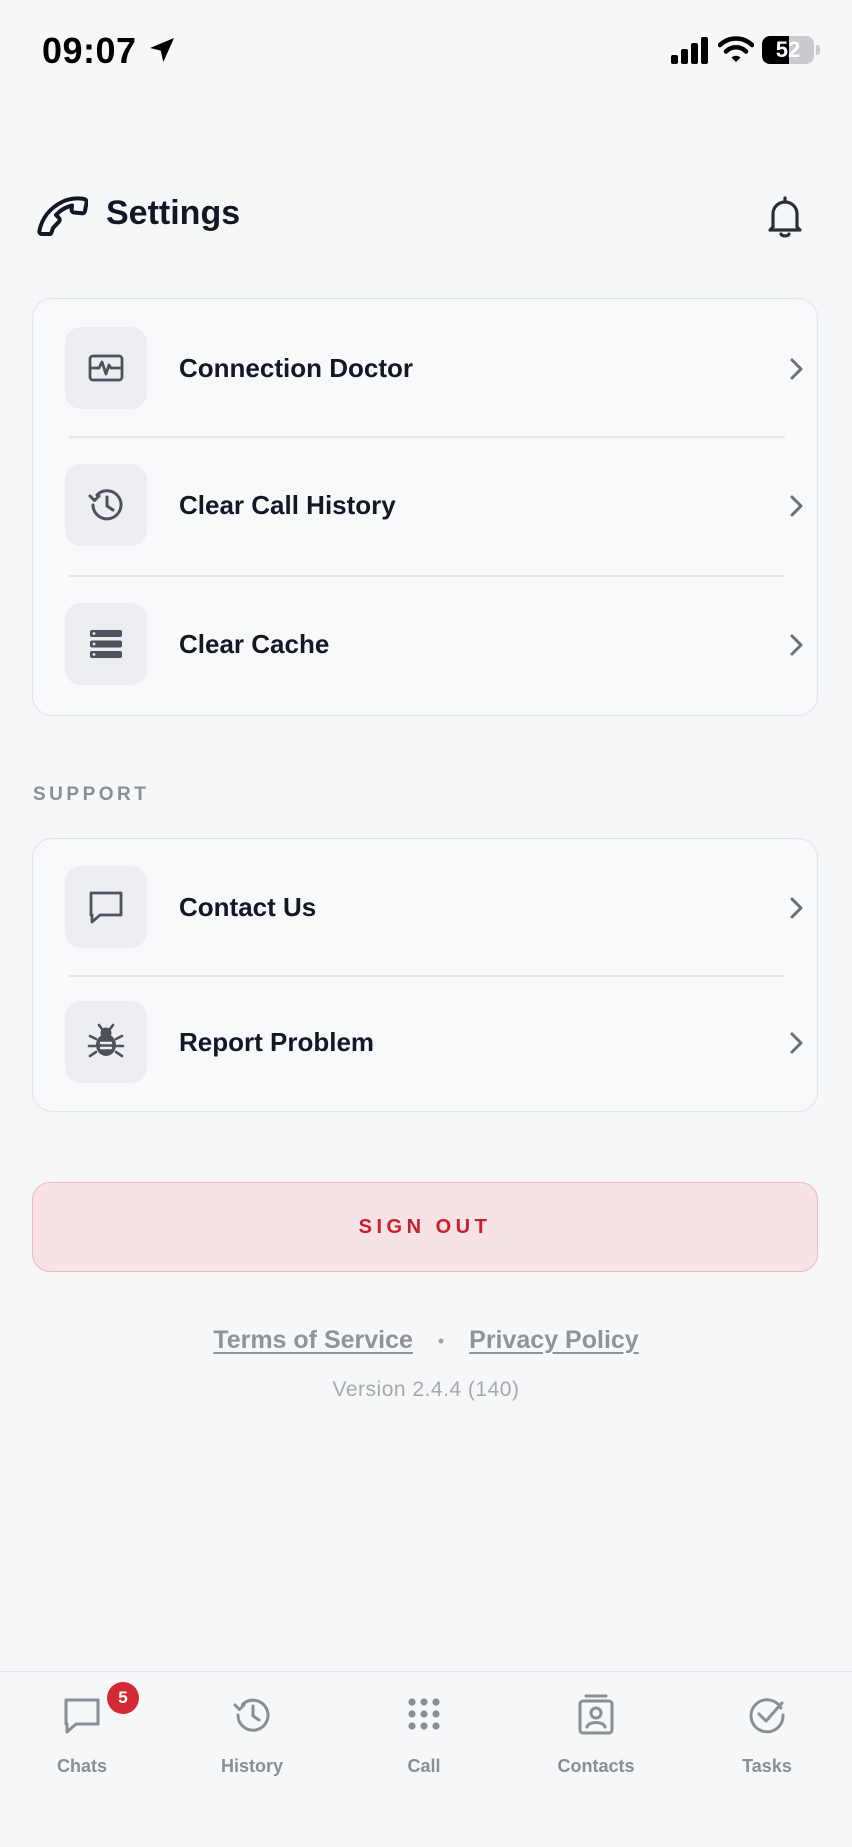 The height and width of the screenshot is (1847, 852). Describe the element at coordinates (162, 50) in the screenshot. I see `location-arrow-icon` at that location.